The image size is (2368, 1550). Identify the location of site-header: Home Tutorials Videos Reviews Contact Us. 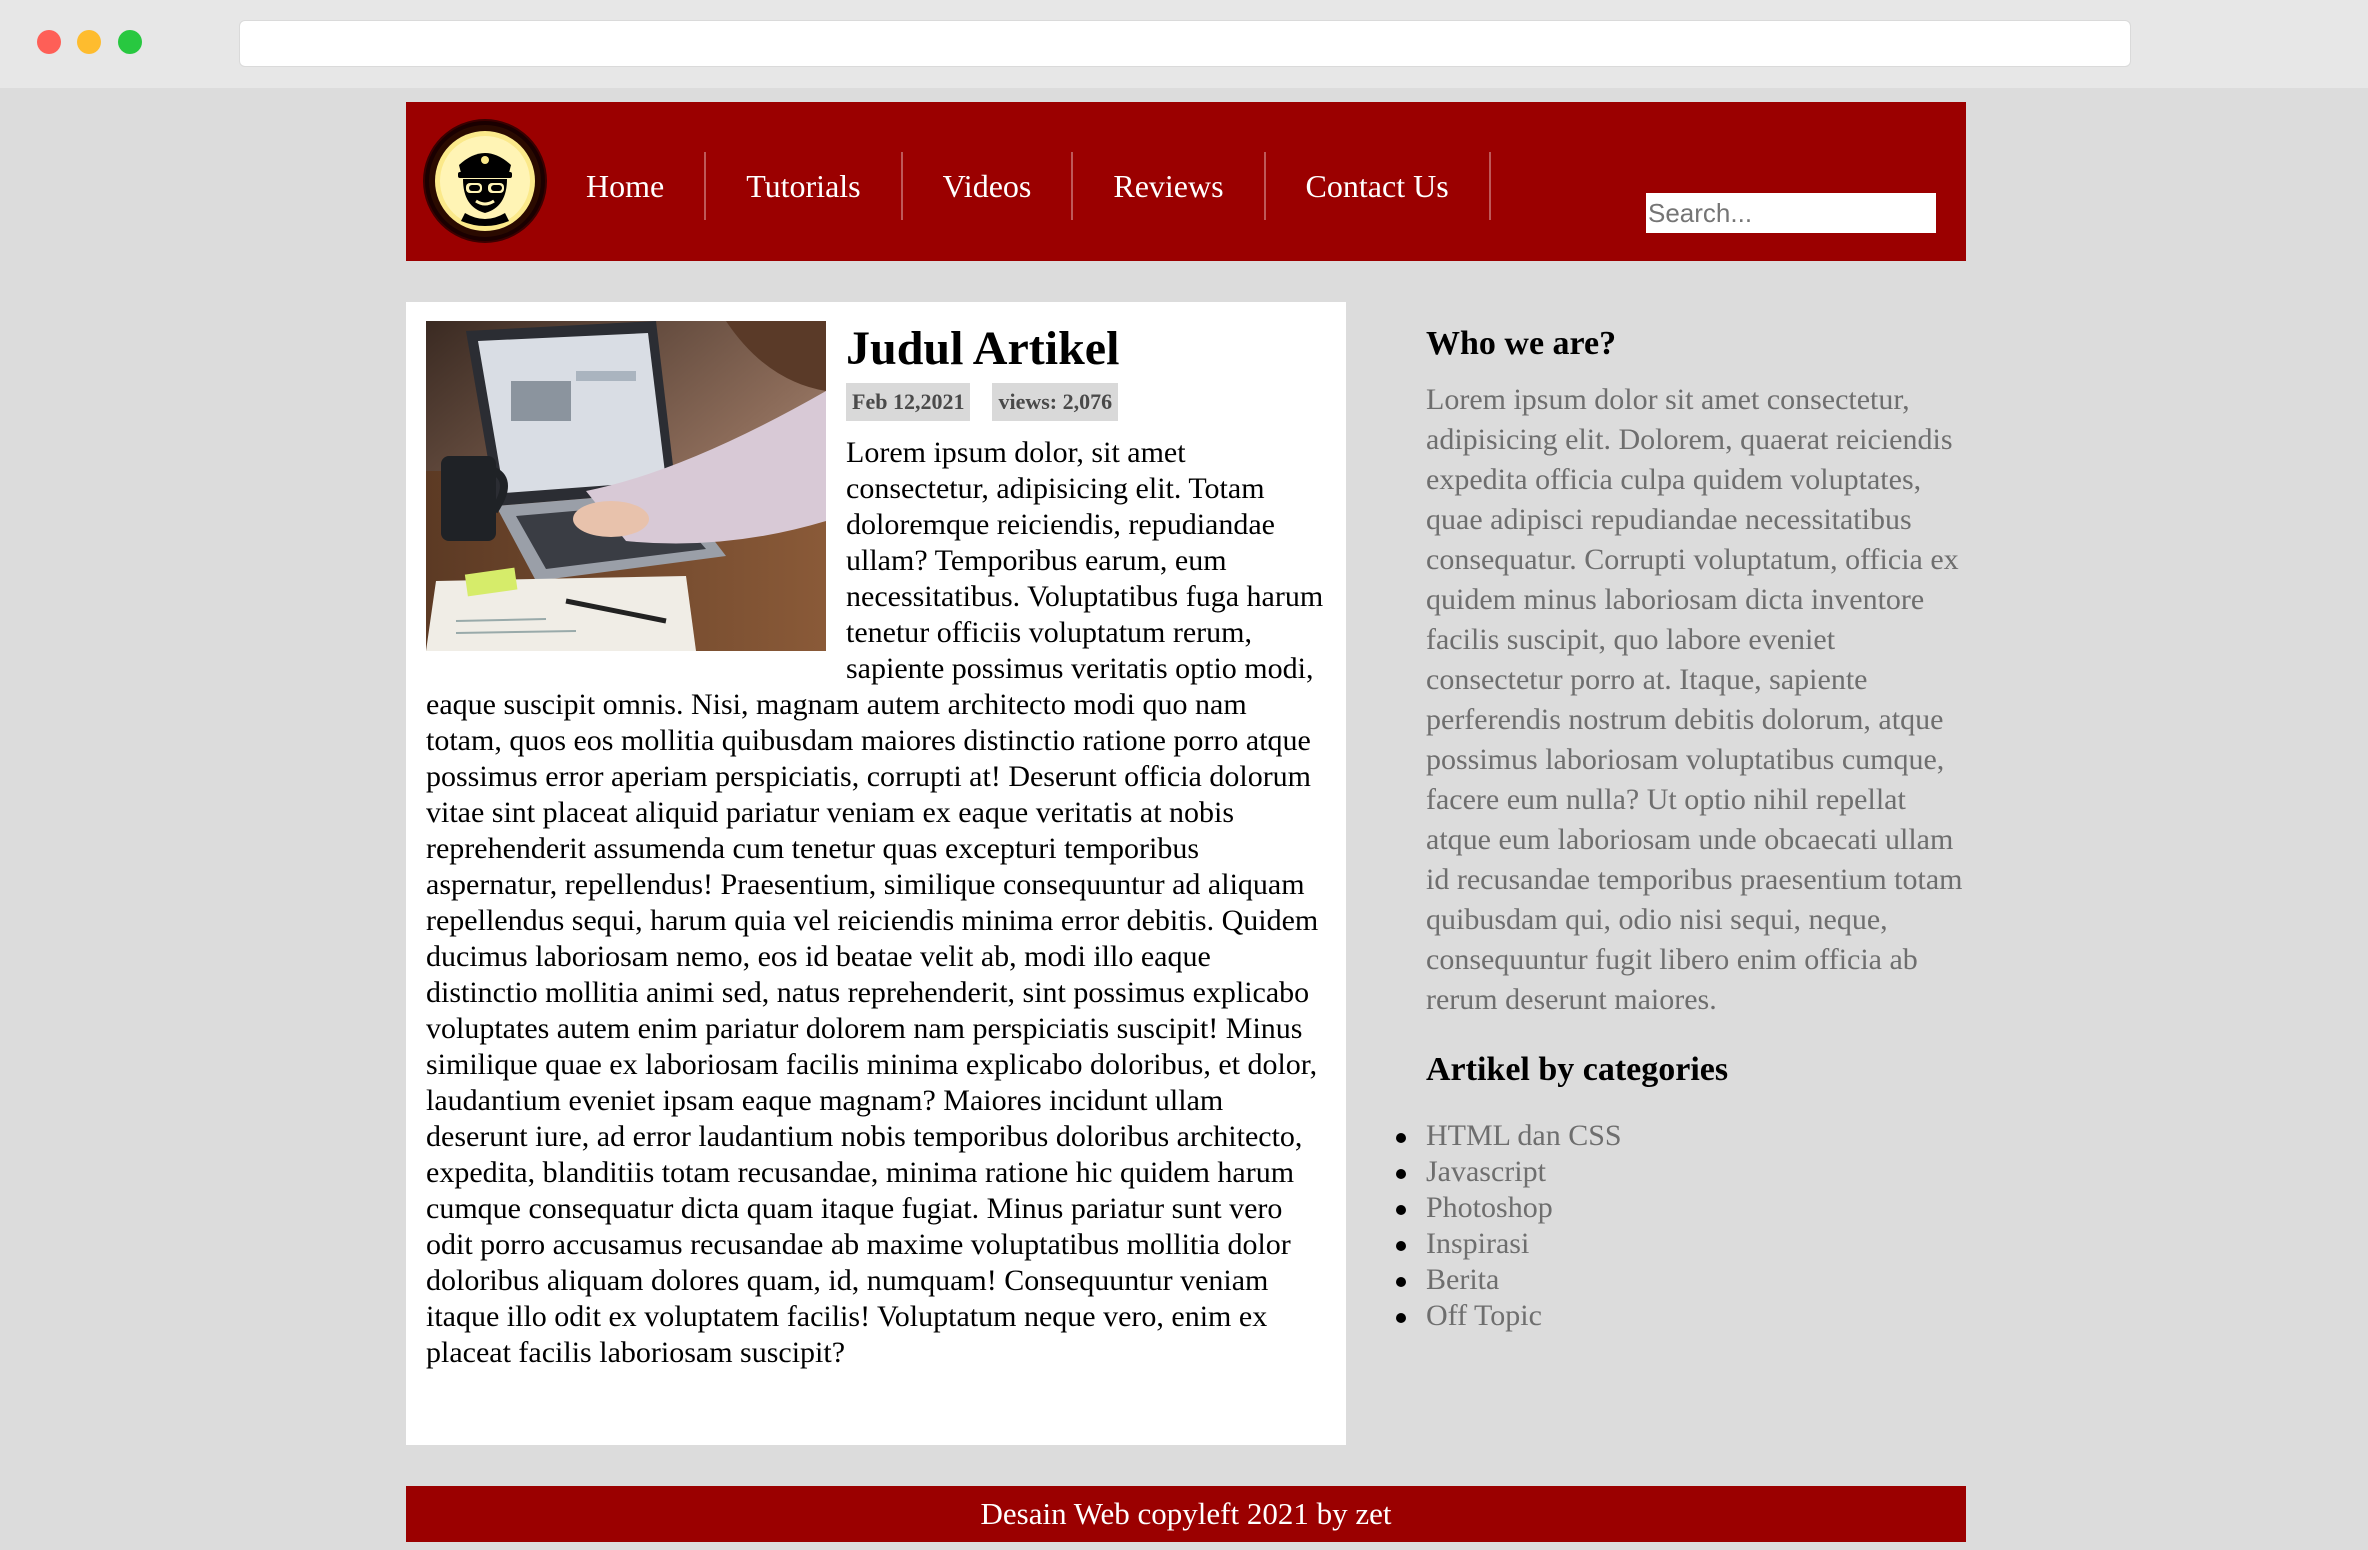
(1186, 181).